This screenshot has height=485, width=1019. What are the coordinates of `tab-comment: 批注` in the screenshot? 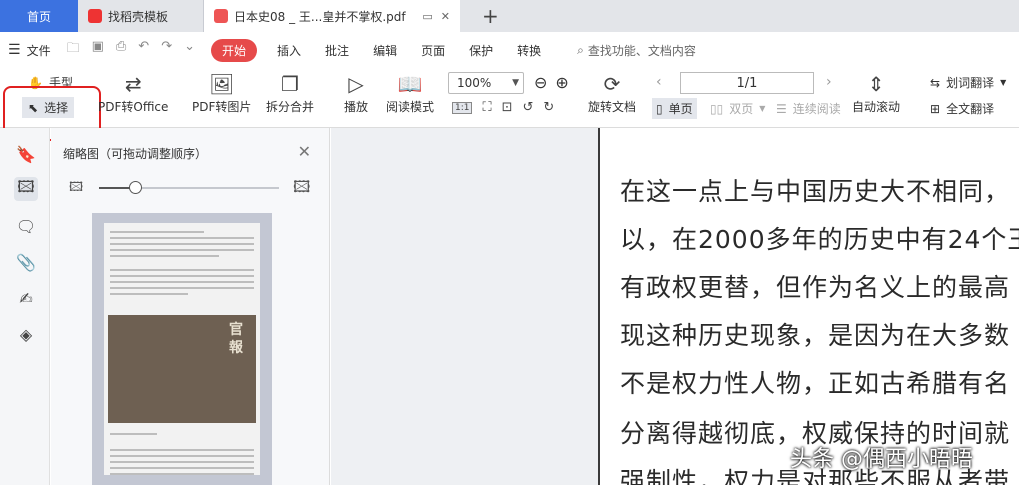 It's located at (337, 50).